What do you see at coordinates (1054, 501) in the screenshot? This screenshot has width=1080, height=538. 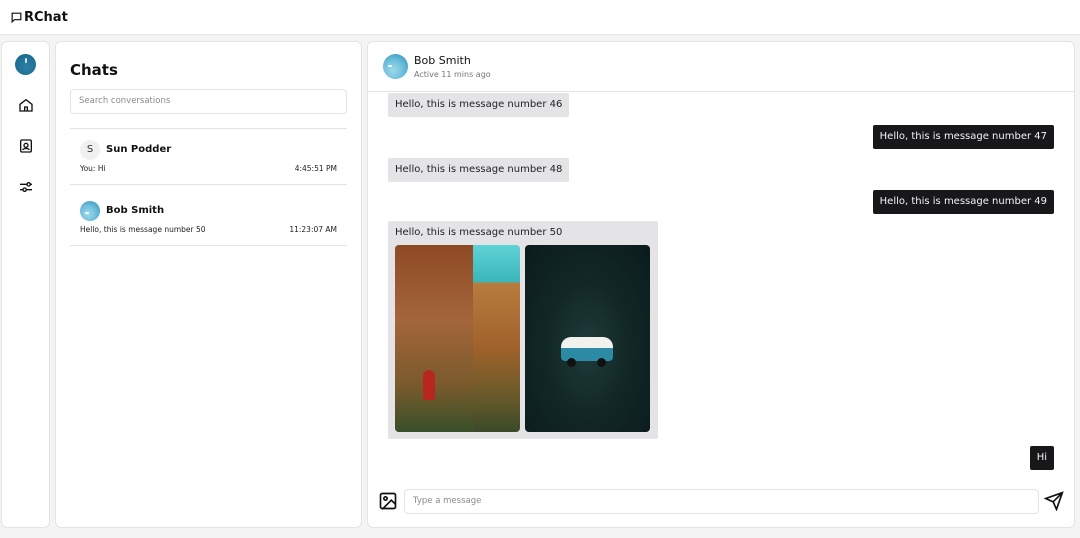 I see `send-icon` at bounding box center [1054, 501].